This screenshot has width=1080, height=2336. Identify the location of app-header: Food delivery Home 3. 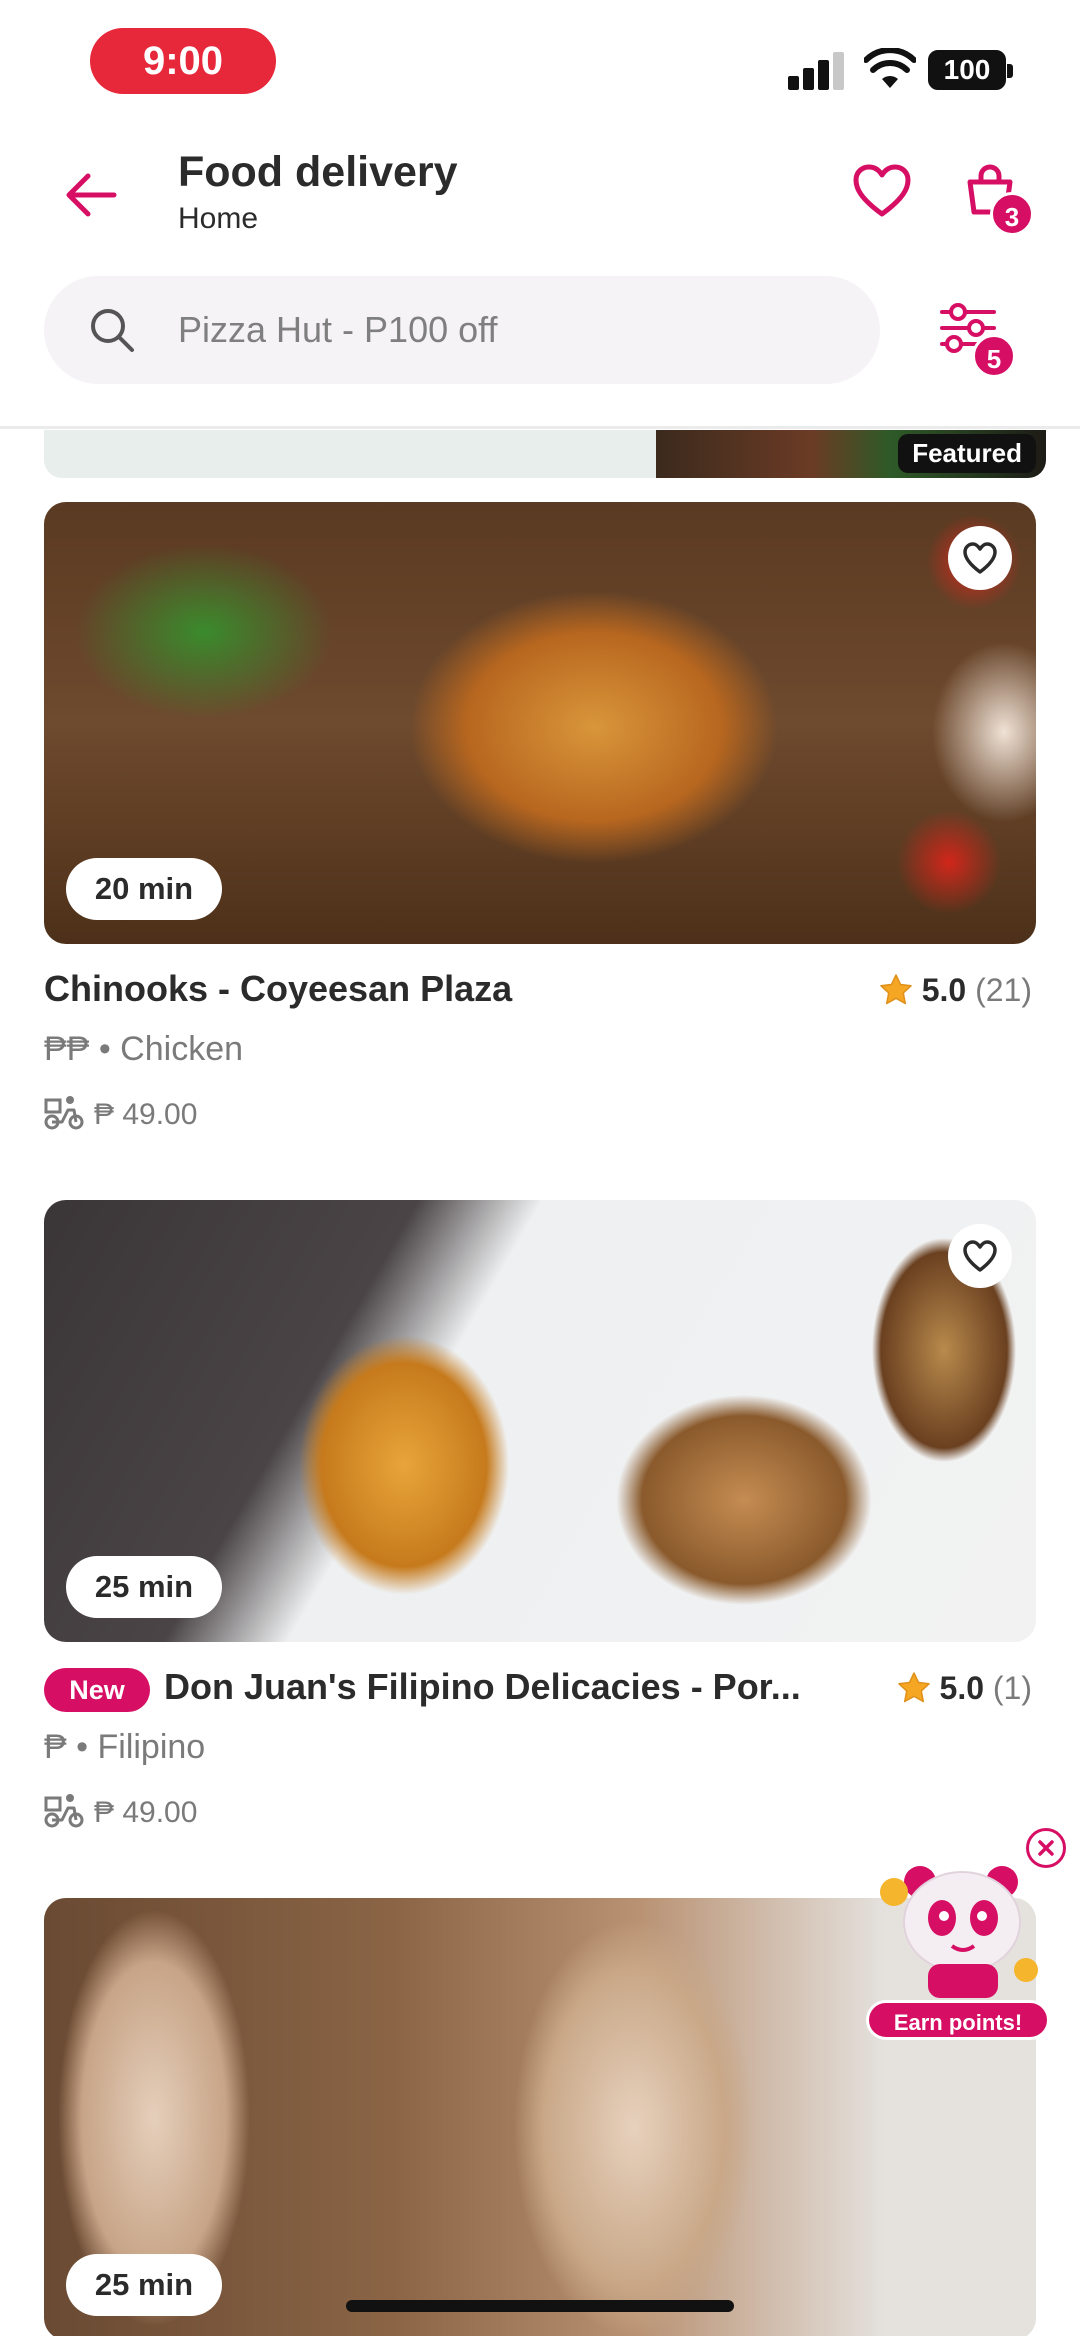
(540, 185).